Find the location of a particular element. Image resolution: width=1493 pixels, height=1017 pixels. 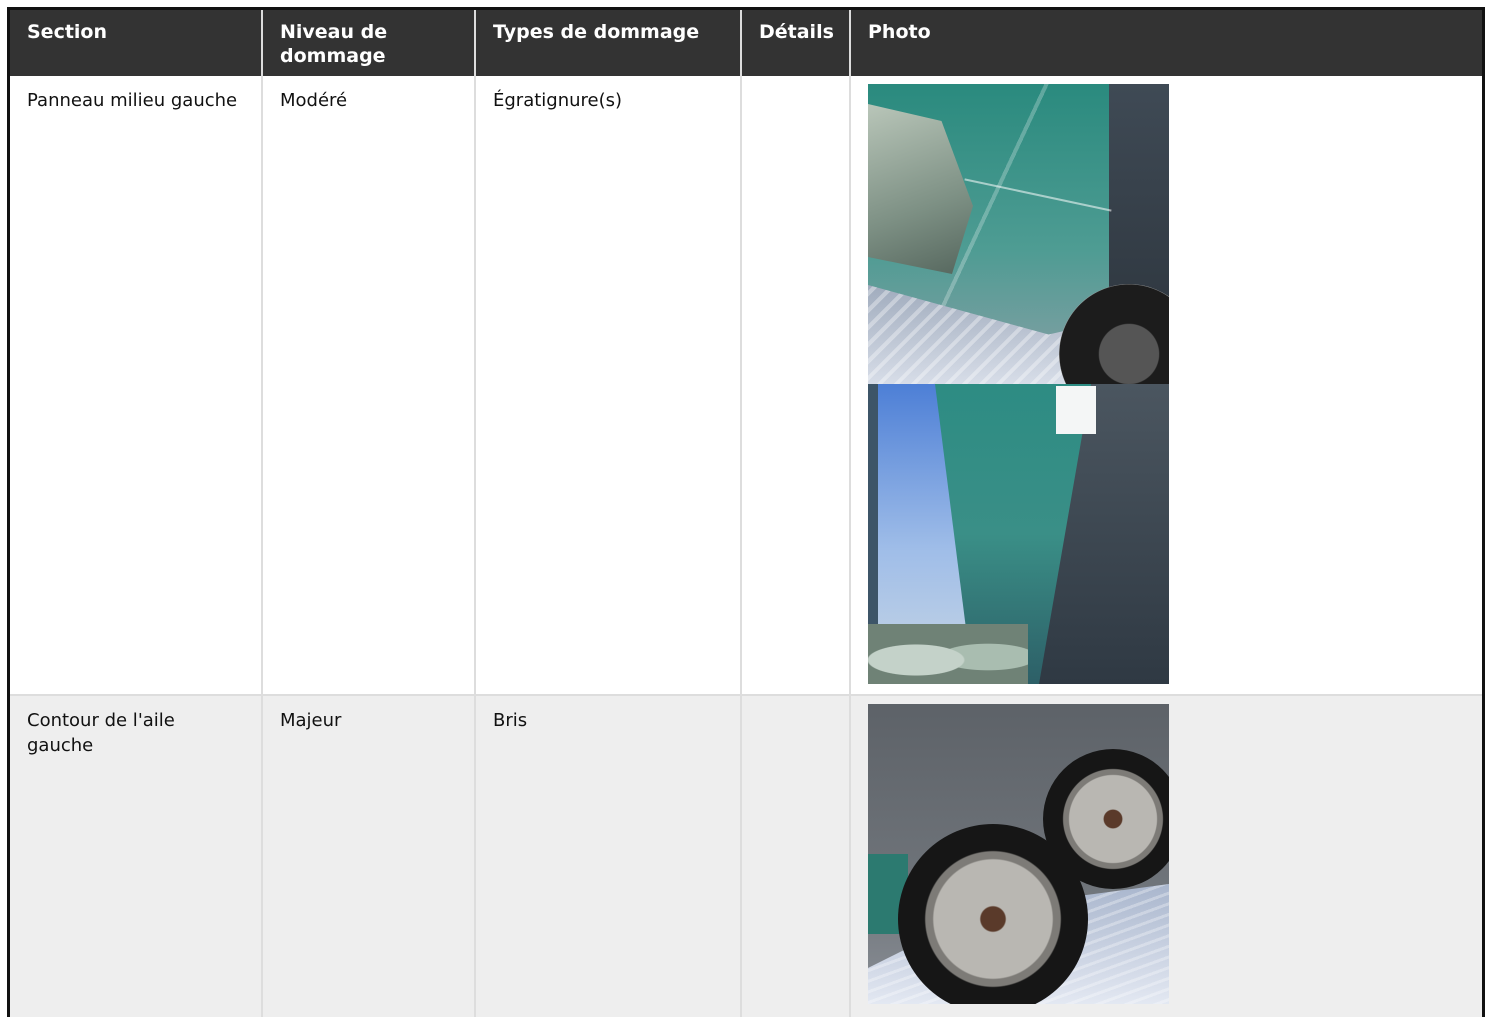

trailer-wheels-photo is located at coordinates (1018, 854).